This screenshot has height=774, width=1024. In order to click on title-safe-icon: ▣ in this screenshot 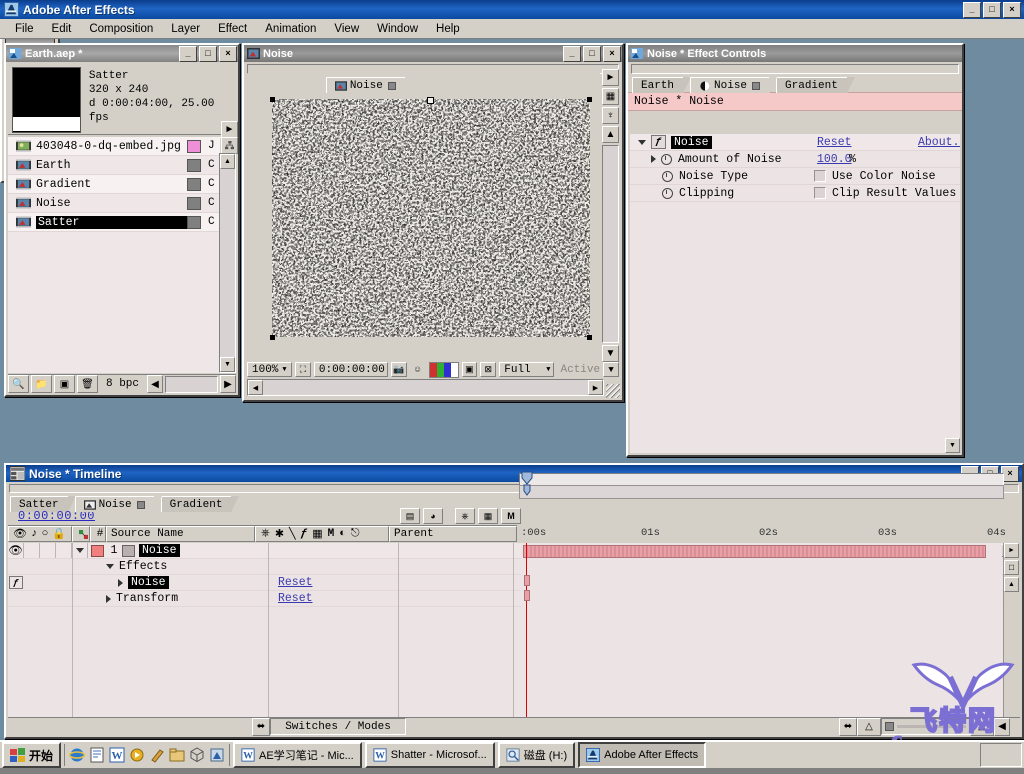, I will do `click(469, 369)`.